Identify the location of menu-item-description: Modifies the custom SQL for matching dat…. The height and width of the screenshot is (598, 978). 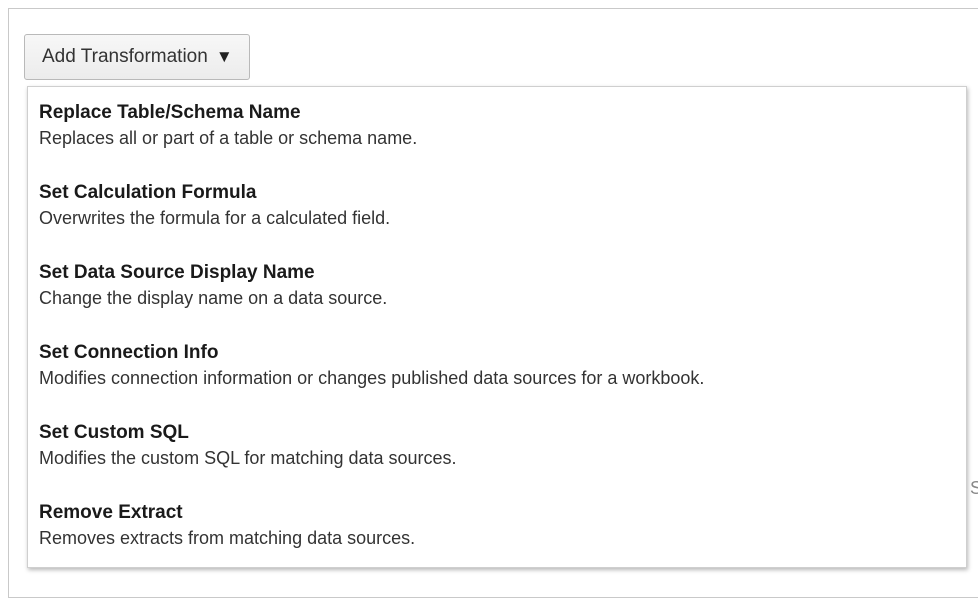
(248, 458).